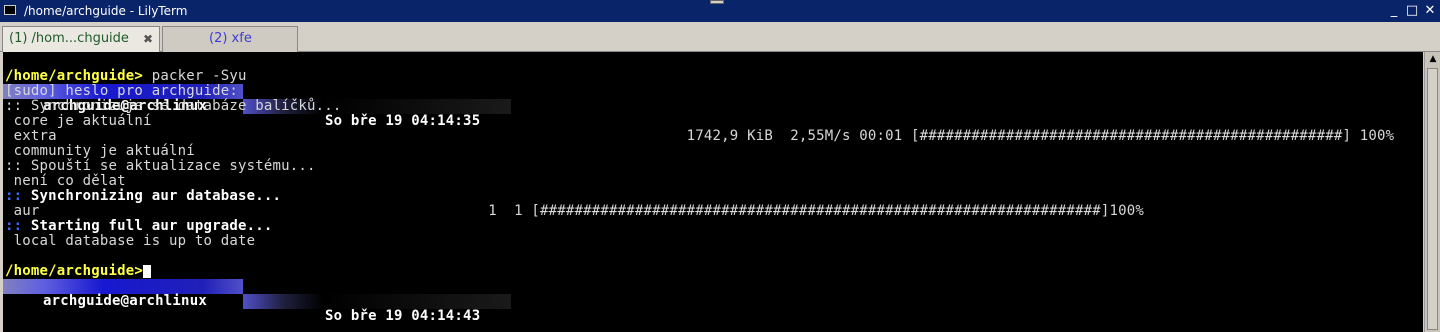 This screenshot has height=332, width=1440. I want to click on close-window-button: ✕, so click(1430, 11).